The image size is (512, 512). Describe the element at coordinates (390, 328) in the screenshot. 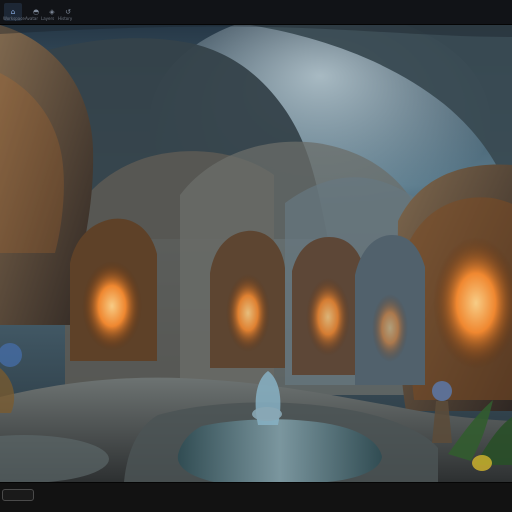

I see `right-side-arch-light` at that location.